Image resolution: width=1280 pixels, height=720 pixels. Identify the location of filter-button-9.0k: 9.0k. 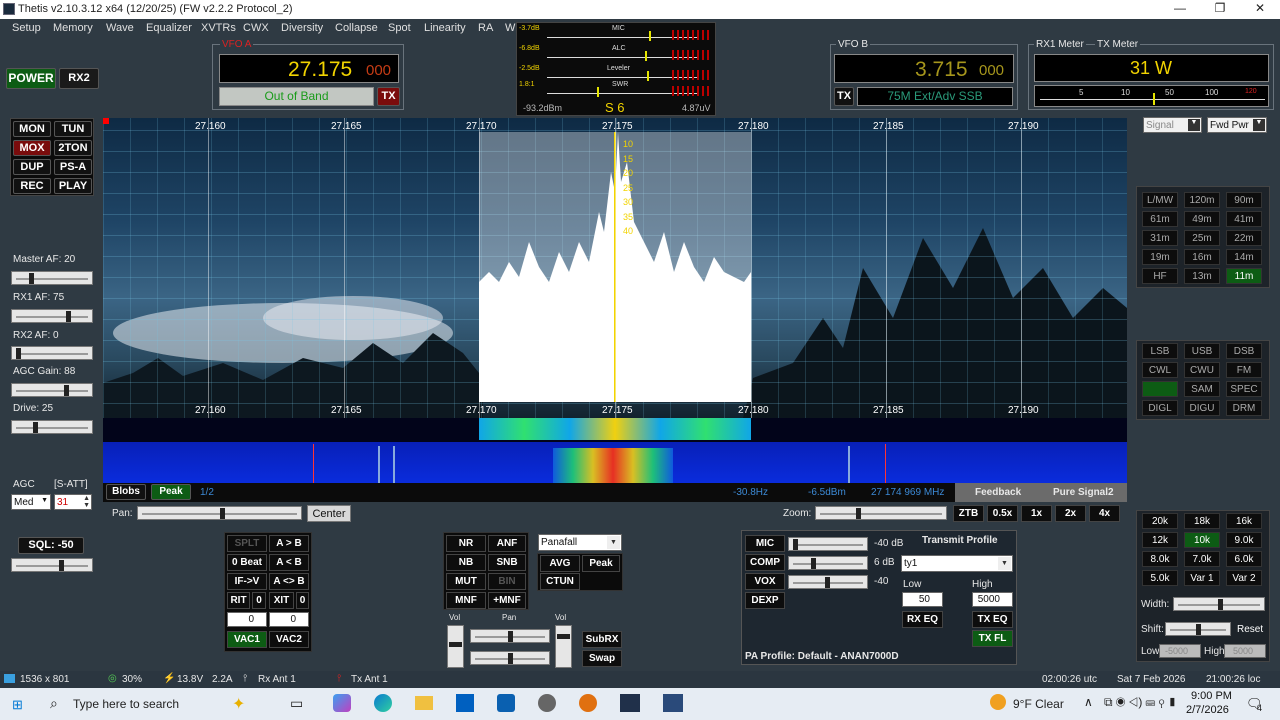
(1244, 540).